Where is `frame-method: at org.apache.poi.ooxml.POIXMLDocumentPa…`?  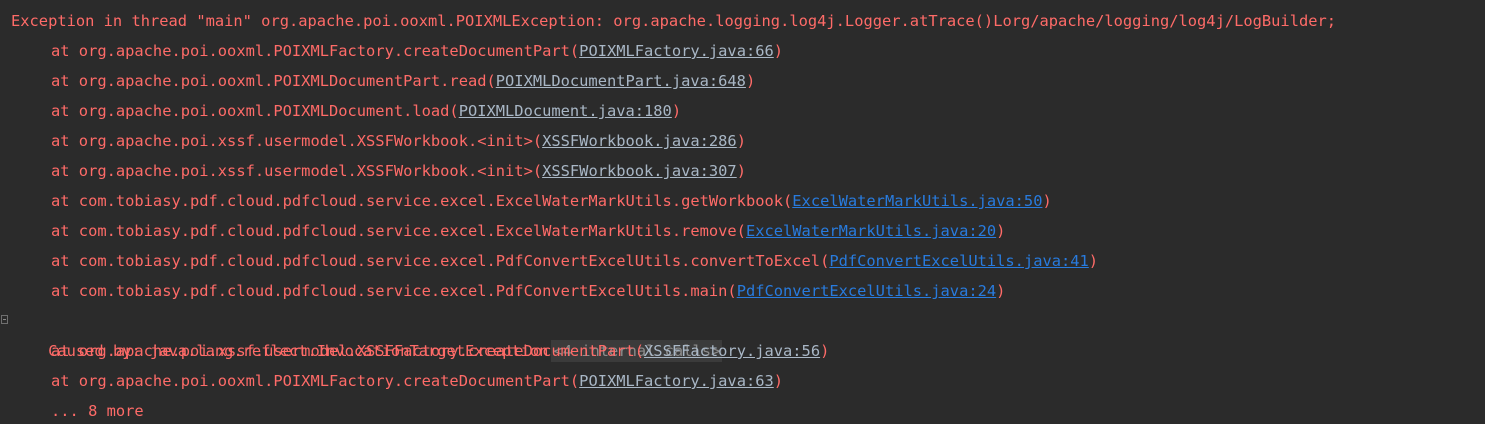
frame-method: at org.apache.poi.ooxml.POIXMLDocumentPa… is located at coordinates (273, 81).